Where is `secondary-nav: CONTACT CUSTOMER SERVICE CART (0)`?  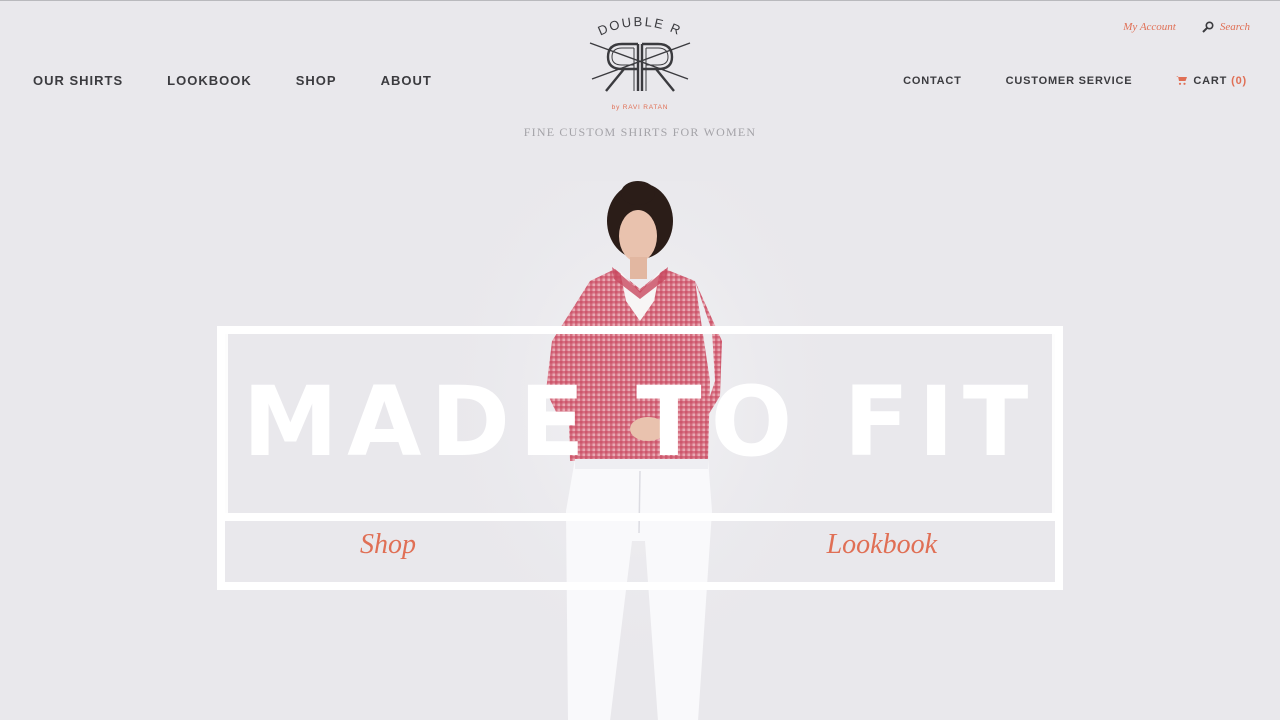
secondary-nav: CONTACT CUSTOMER SERVICE CART (0) is located at coordinates (1075, 81).